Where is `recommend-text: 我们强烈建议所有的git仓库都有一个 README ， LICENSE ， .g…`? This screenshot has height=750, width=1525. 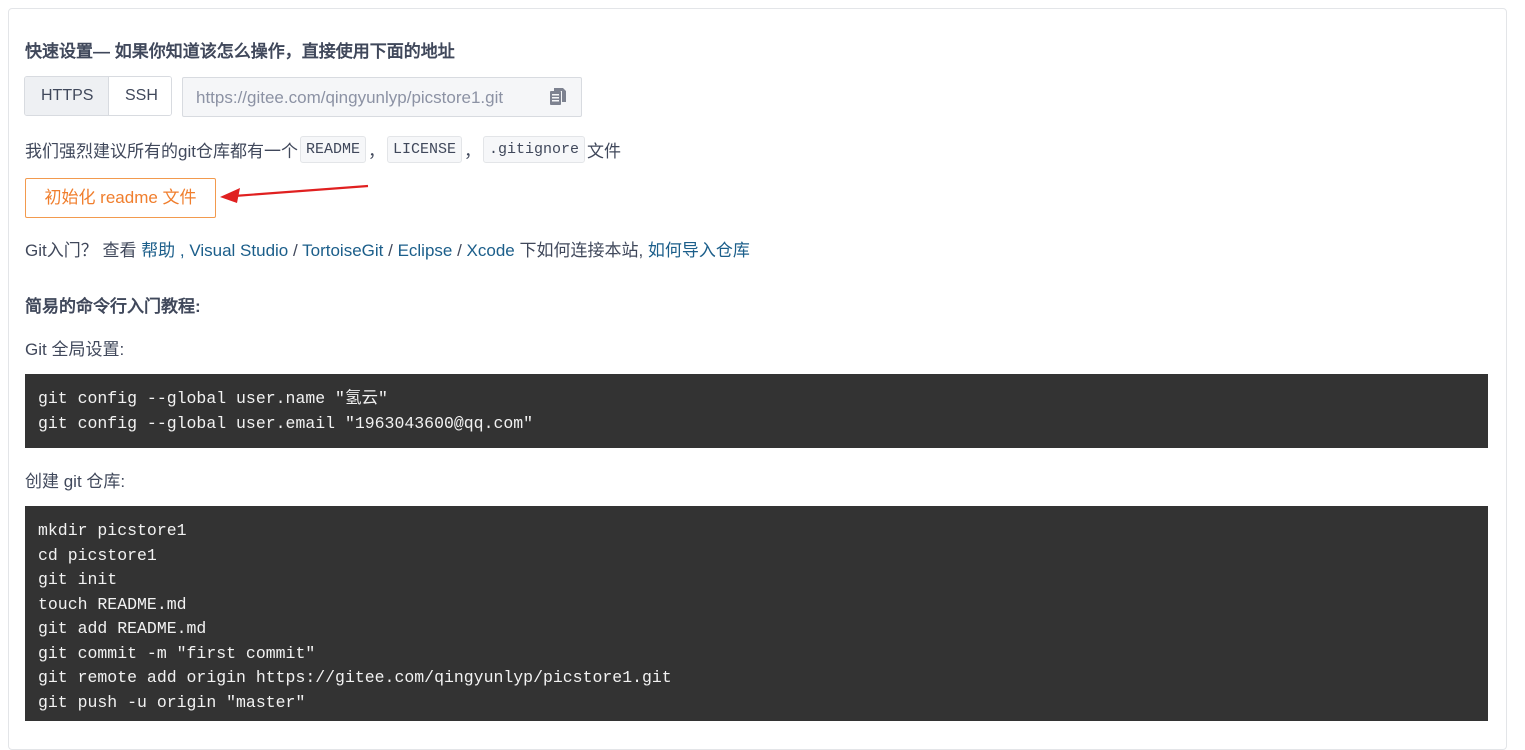
recommend-text: 我们强烈建议所有的git仓库都有一个 README ， LICENSE ， .g… is located at coordinates (323, 149).